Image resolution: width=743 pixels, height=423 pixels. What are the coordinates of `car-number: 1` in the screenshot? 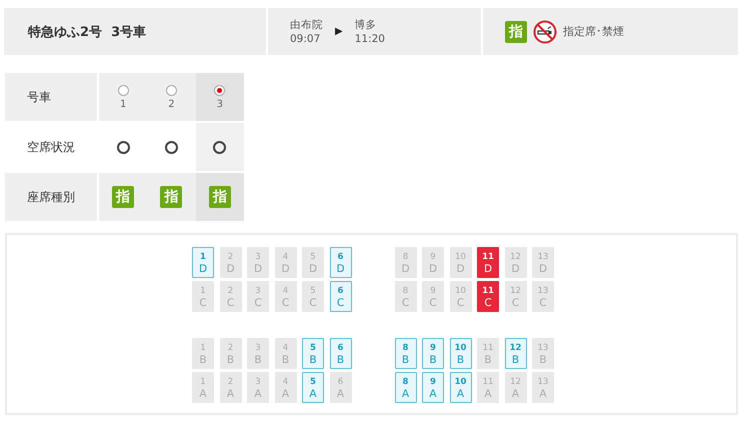 It's located at (123, 104).